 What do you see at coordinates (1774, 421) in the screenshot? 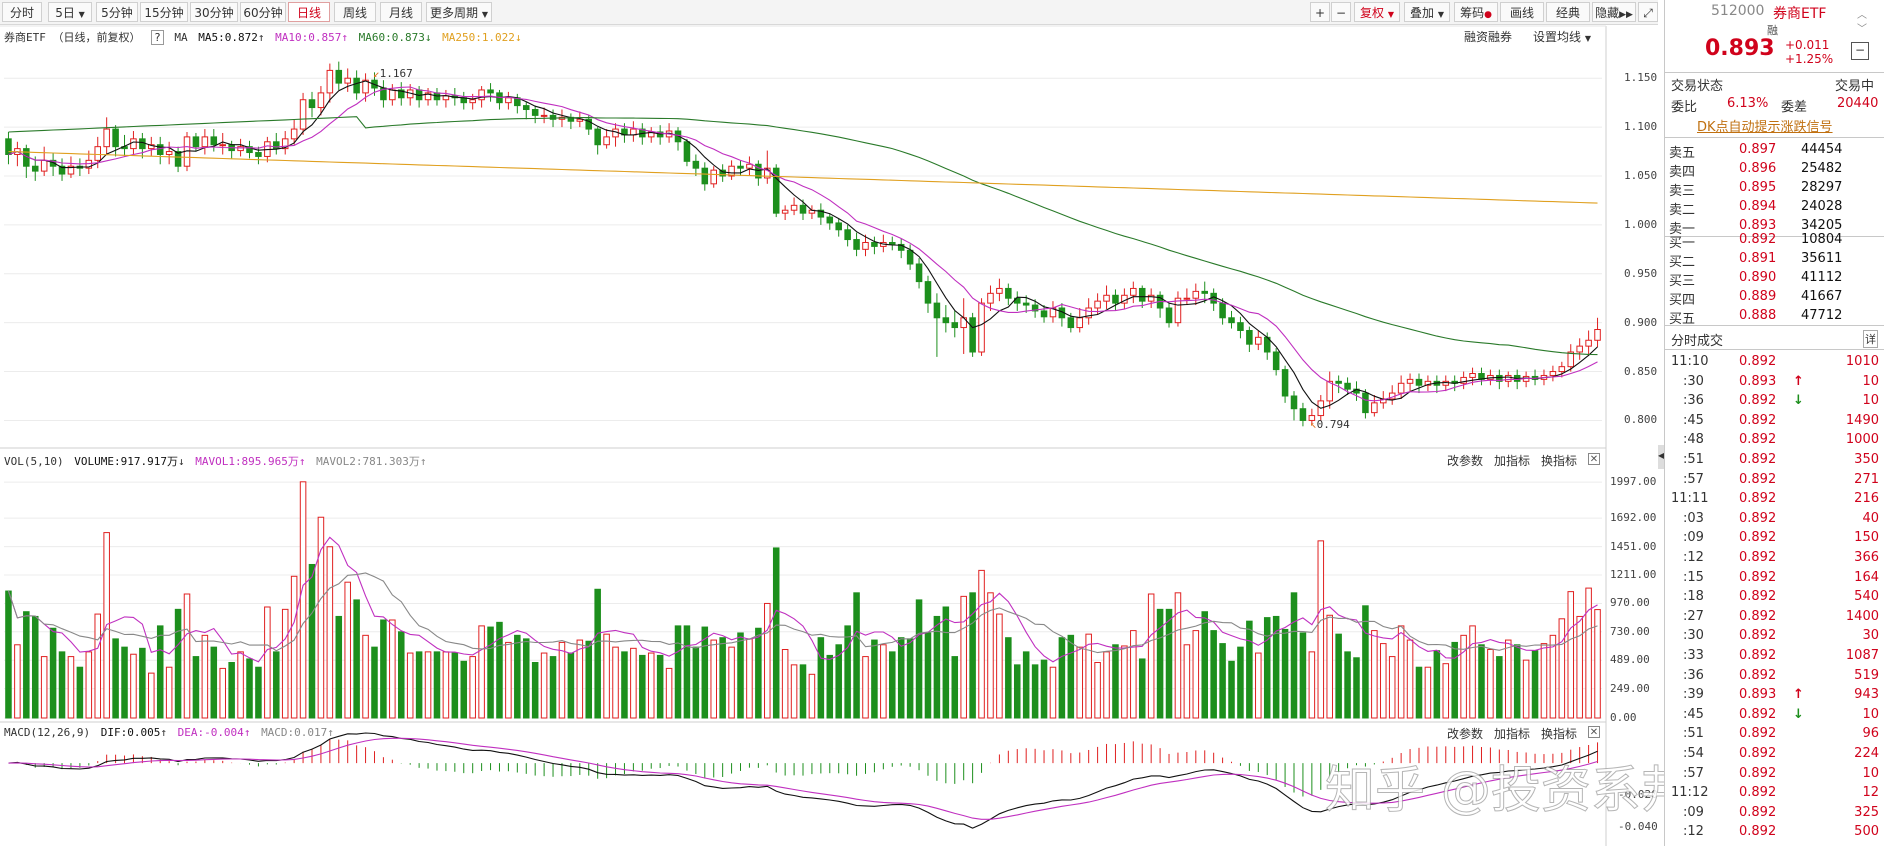
I see `trade-row: :45 0.892 1490` at bounding box center [1774, 421].